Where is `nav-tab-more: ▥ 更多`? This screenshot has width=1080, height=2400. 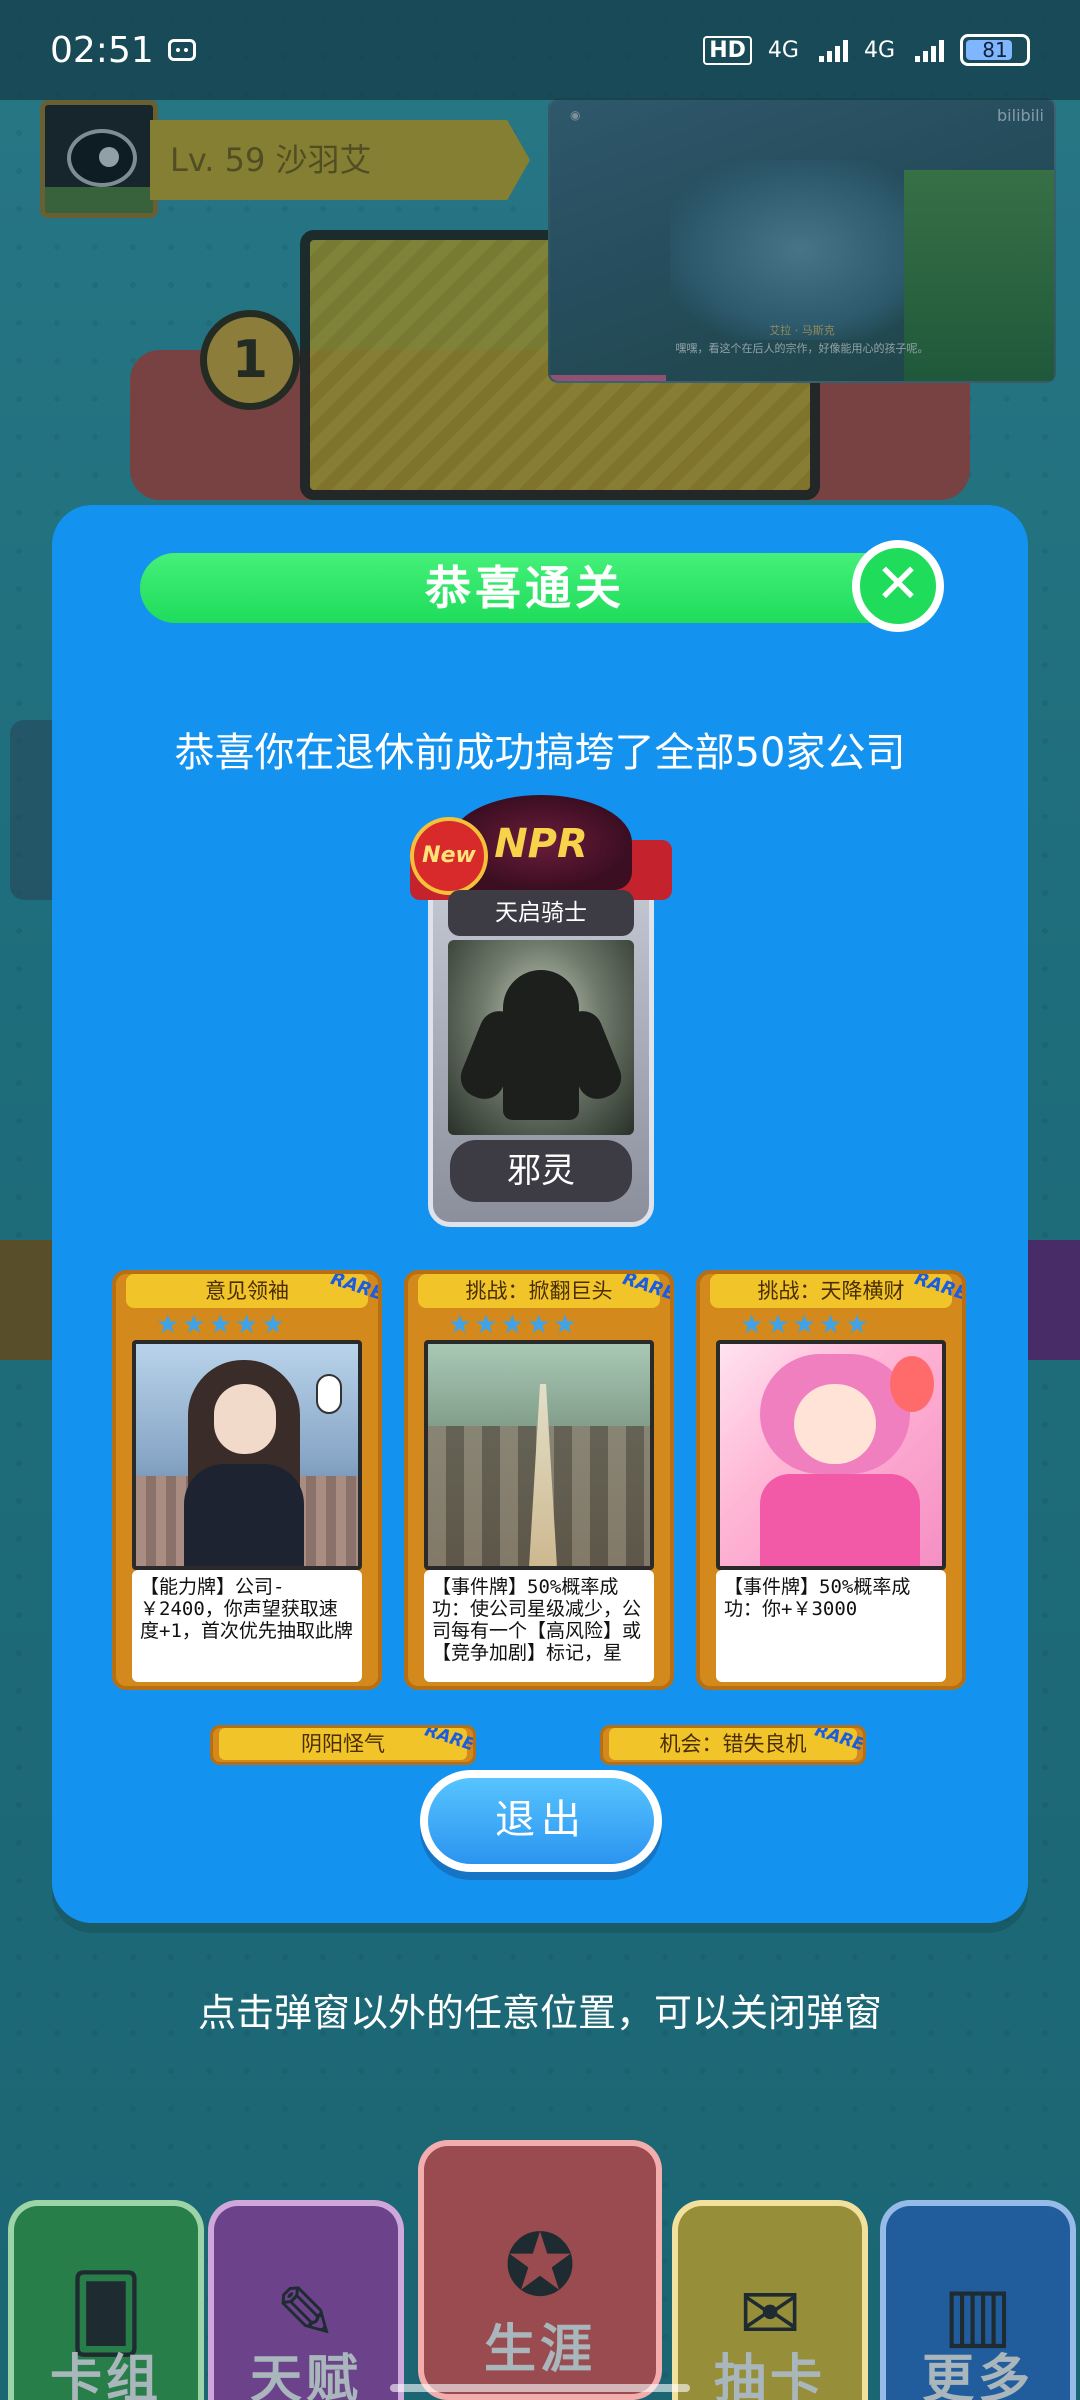
nav-tab-more: ▥ 更多 is located at coordinates (978, 2300).